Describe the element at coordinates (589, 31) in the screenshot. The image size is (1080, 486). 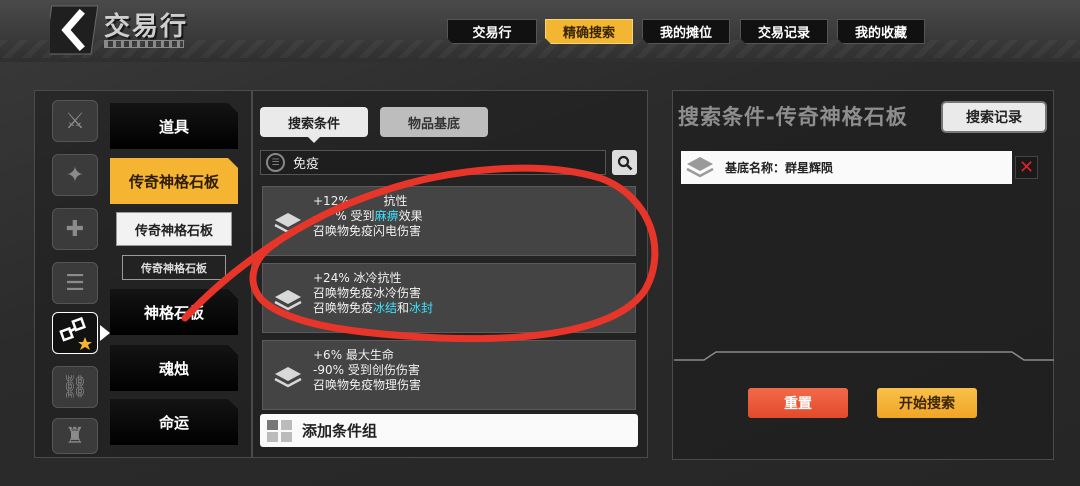
I see `tab-precise-search: 精确搜索` at that location.